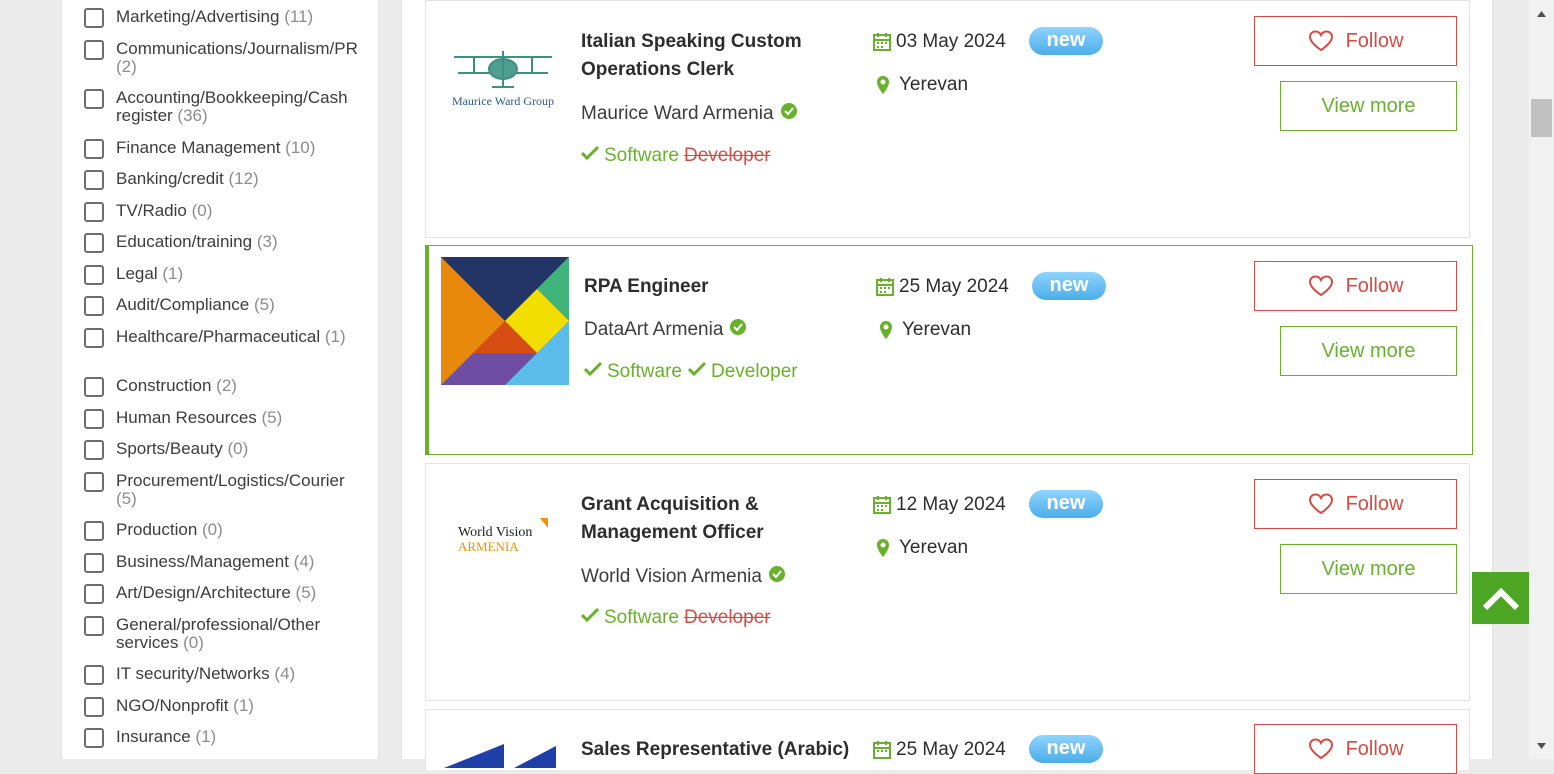  Describe the element at coordinates (225, 243) in the screenshot. I see `category-checkbox-education: Education/training (3)` at that location.